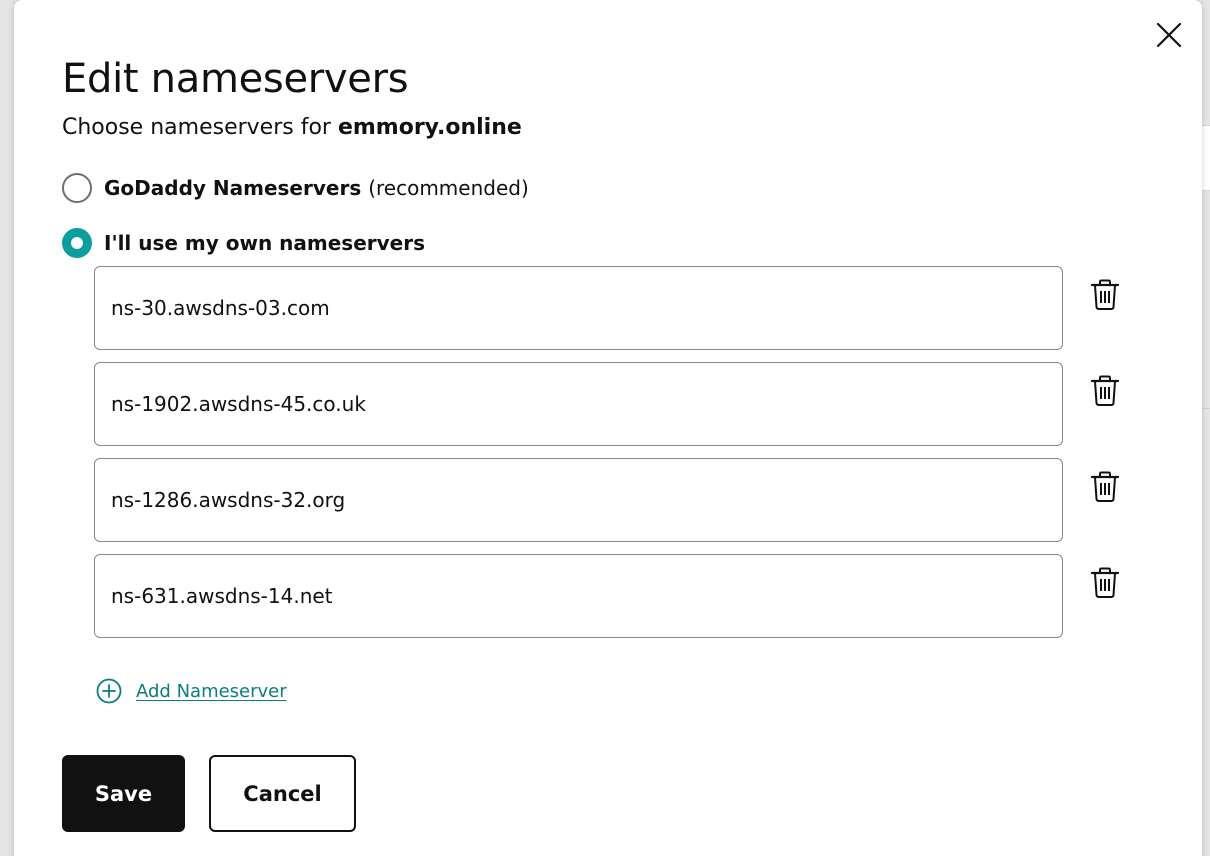 The width and height of the screenshot is (1210, 856). I want to click on option-godaddy-label: GoDaddy Nameservers (recommended), so click(316, 188).